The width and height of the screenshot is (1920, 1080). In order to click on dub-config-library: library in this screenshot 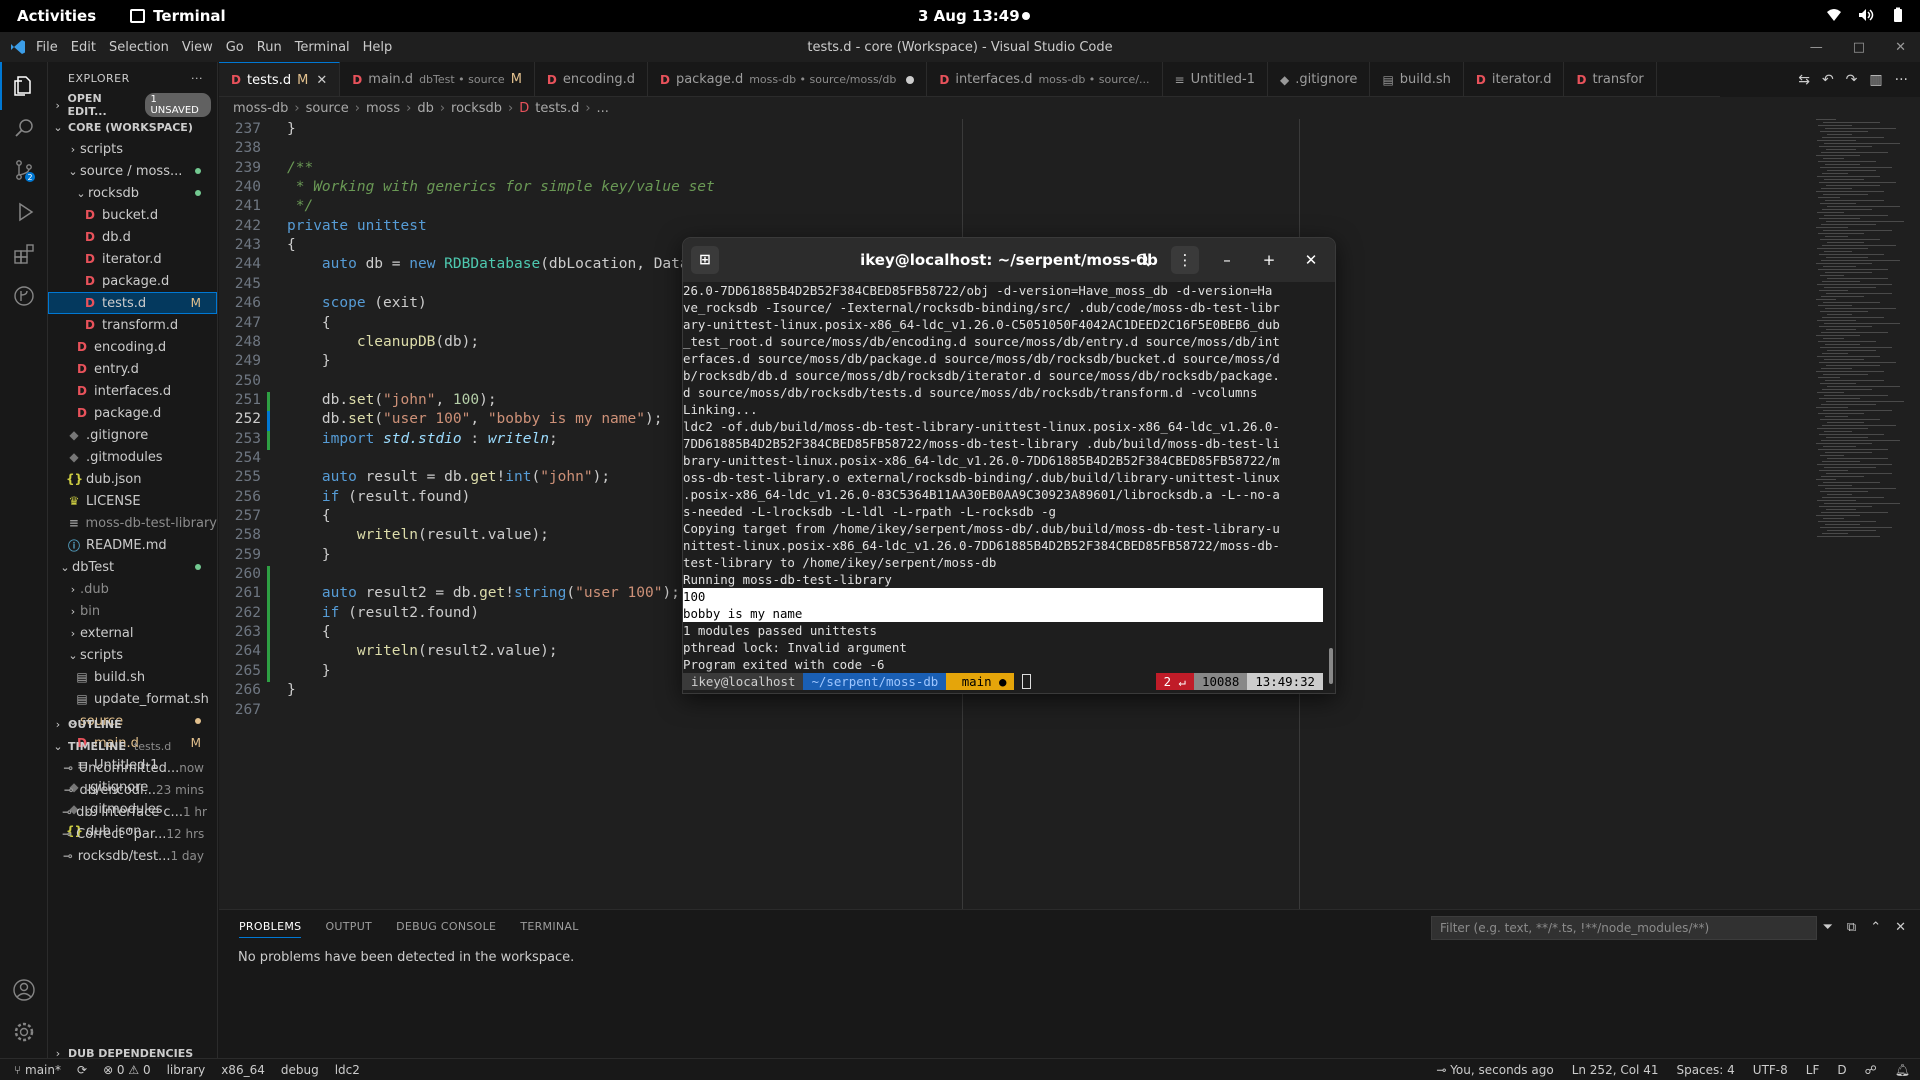, I will do `click(186, 1070)`.